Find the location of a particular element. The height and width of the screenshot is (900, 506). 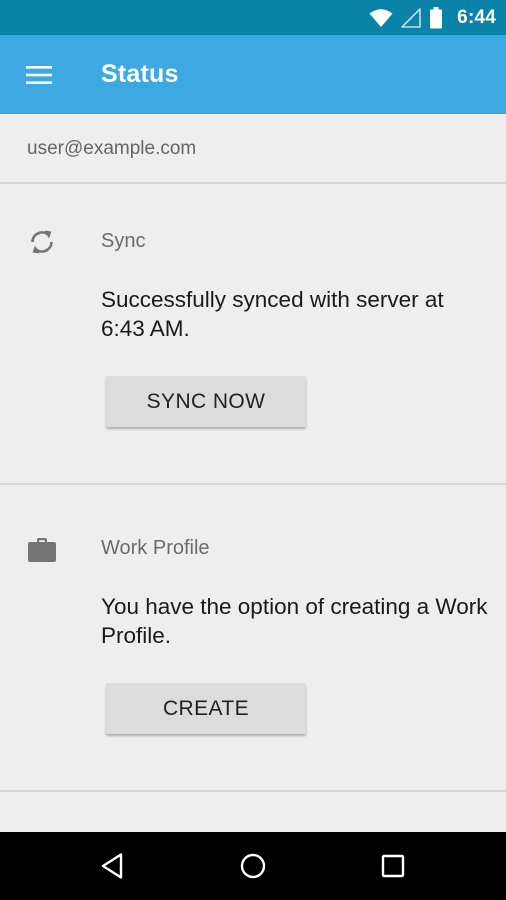

cell-signal-icon is located at coordinates (411, 17).